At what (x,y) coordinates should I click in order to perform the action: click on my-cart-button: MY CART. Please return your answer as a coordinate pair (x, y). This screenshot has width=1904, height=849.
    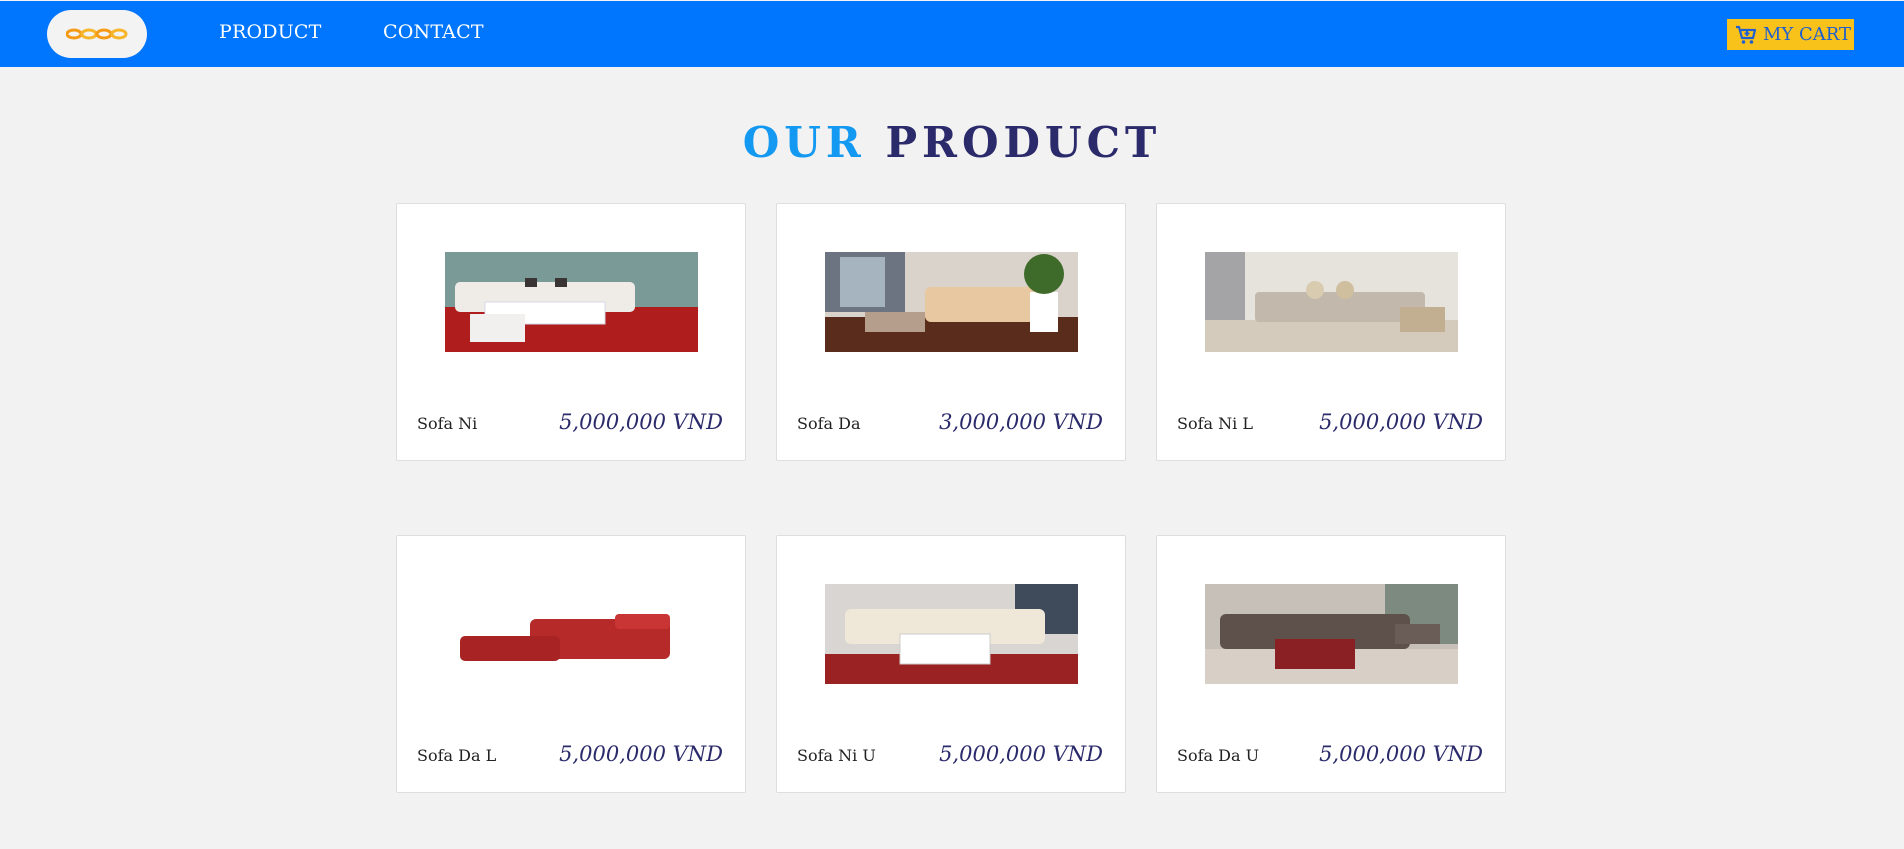
    Looking at the image, I should click on (1790, 34).